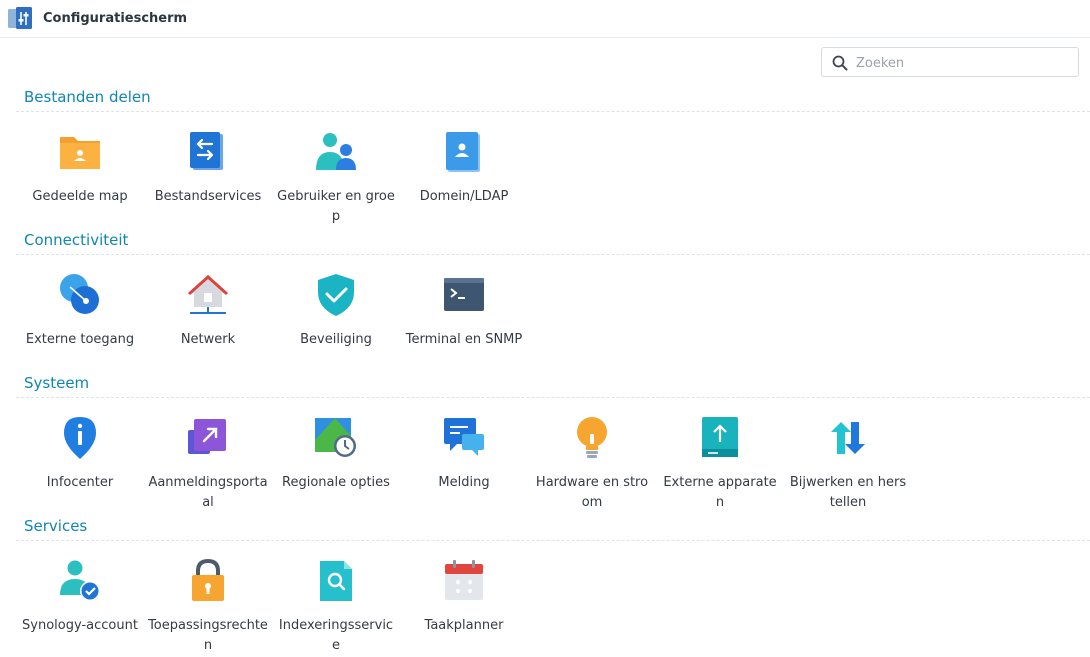 The height and width of the screenshot is (657, 1090). Describe the element at coordinates (208, 635) in the screenshot. I see `item-label: Toepassingsrechten` at that location.